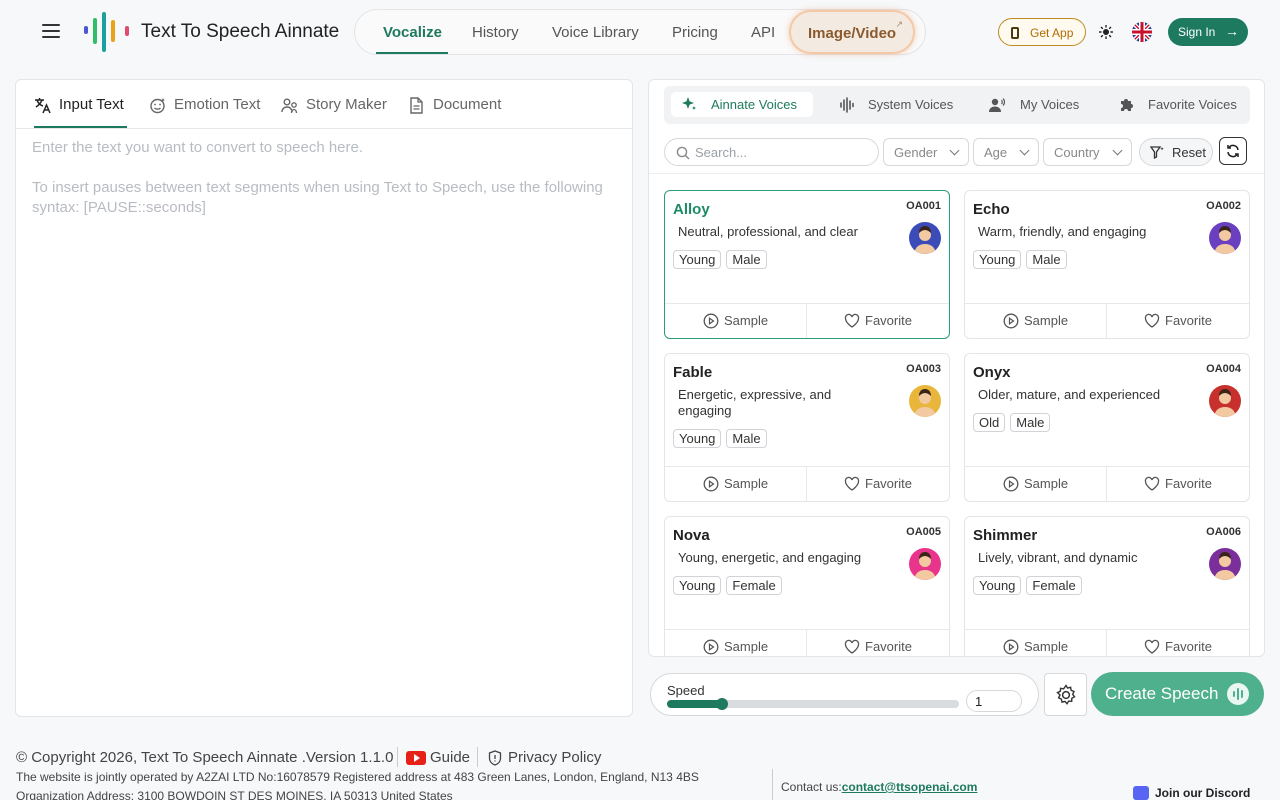 This screenshot has width=1280, height=800. What do you see at coordinates (107, 32) in the screenshot?
I see `logo-icon` at bounding box center [107, 32].